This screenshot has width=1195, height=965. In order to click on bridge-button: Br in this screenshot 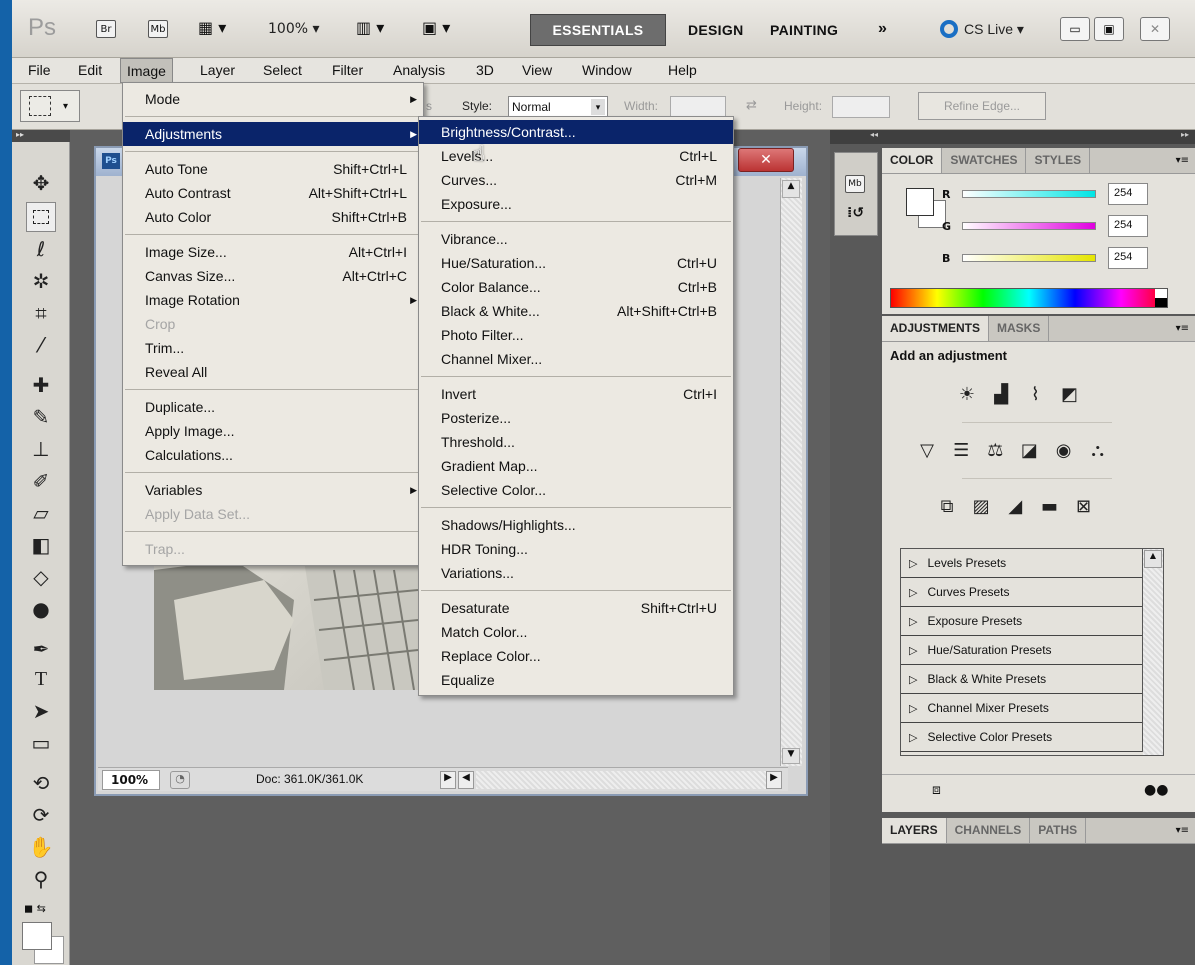, I will do `click(106, 29)`.